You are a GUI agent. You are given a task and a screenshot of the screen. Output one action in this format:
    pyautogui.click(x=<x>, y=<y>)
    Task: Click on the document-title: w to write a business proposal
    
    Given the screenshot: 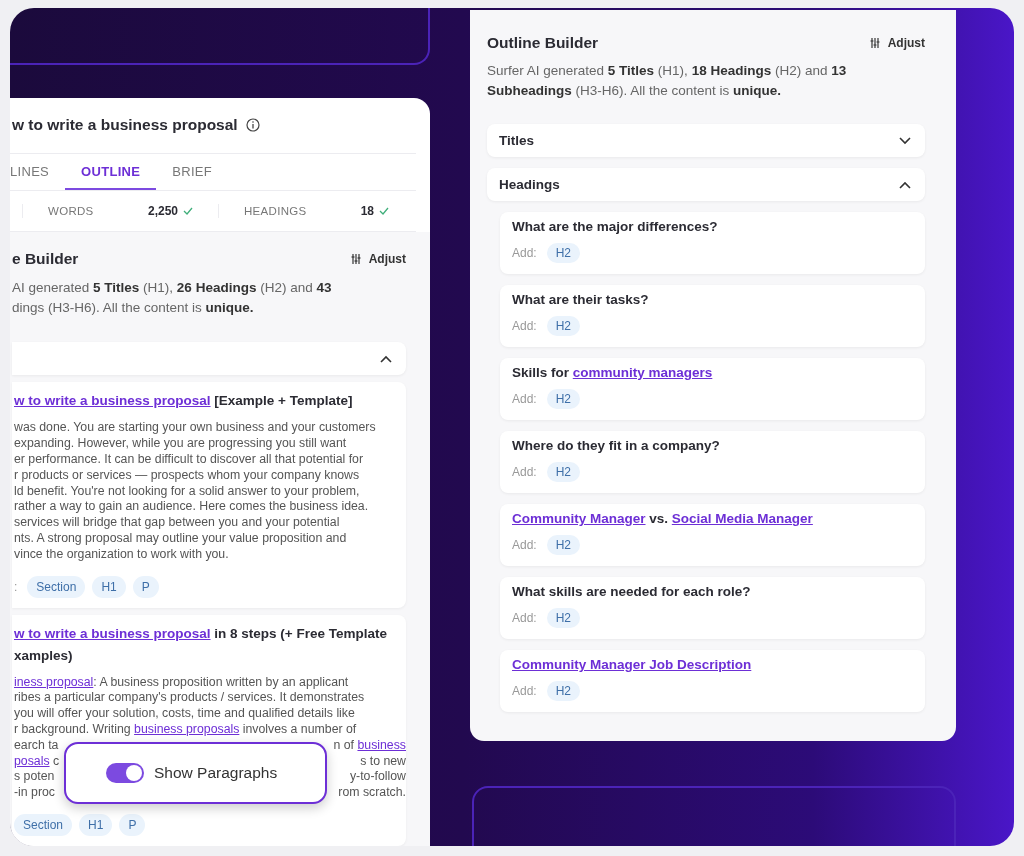 What is the action you would take?
    pyautogui.click(x=125, y=125)
    